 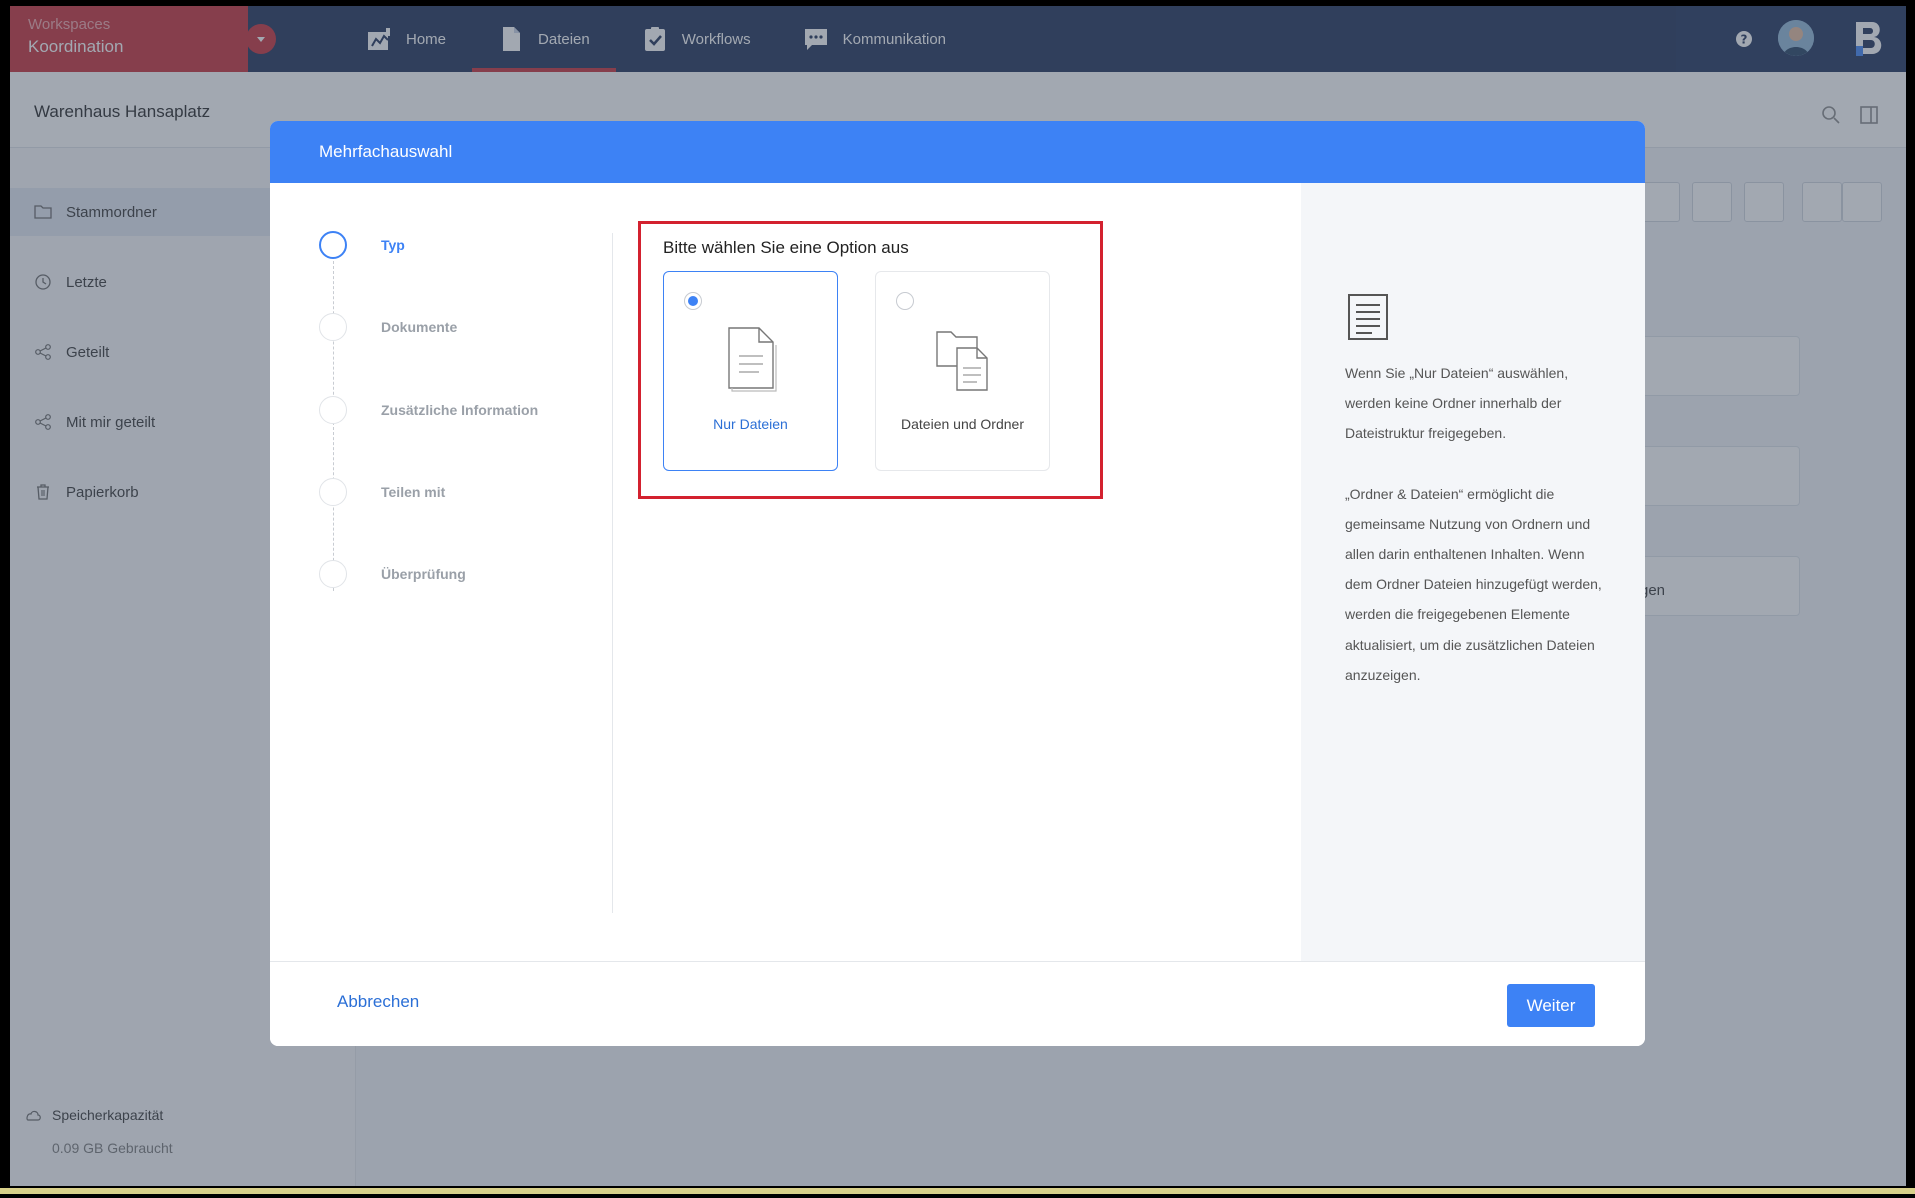 What do you see at coordinates (612, 573) in the screenshot?
I see `steps-divider` at bounding box center [612, 573].